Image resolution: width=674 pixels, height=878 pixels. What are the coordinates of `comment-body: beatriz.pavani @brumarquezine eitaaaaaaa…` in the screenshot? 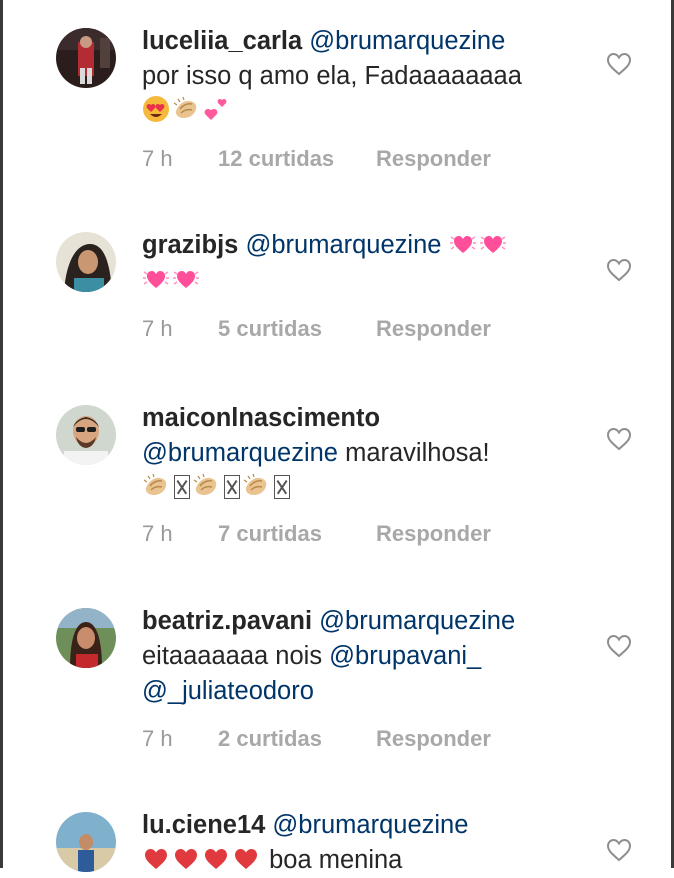 It's located at (367, 656).